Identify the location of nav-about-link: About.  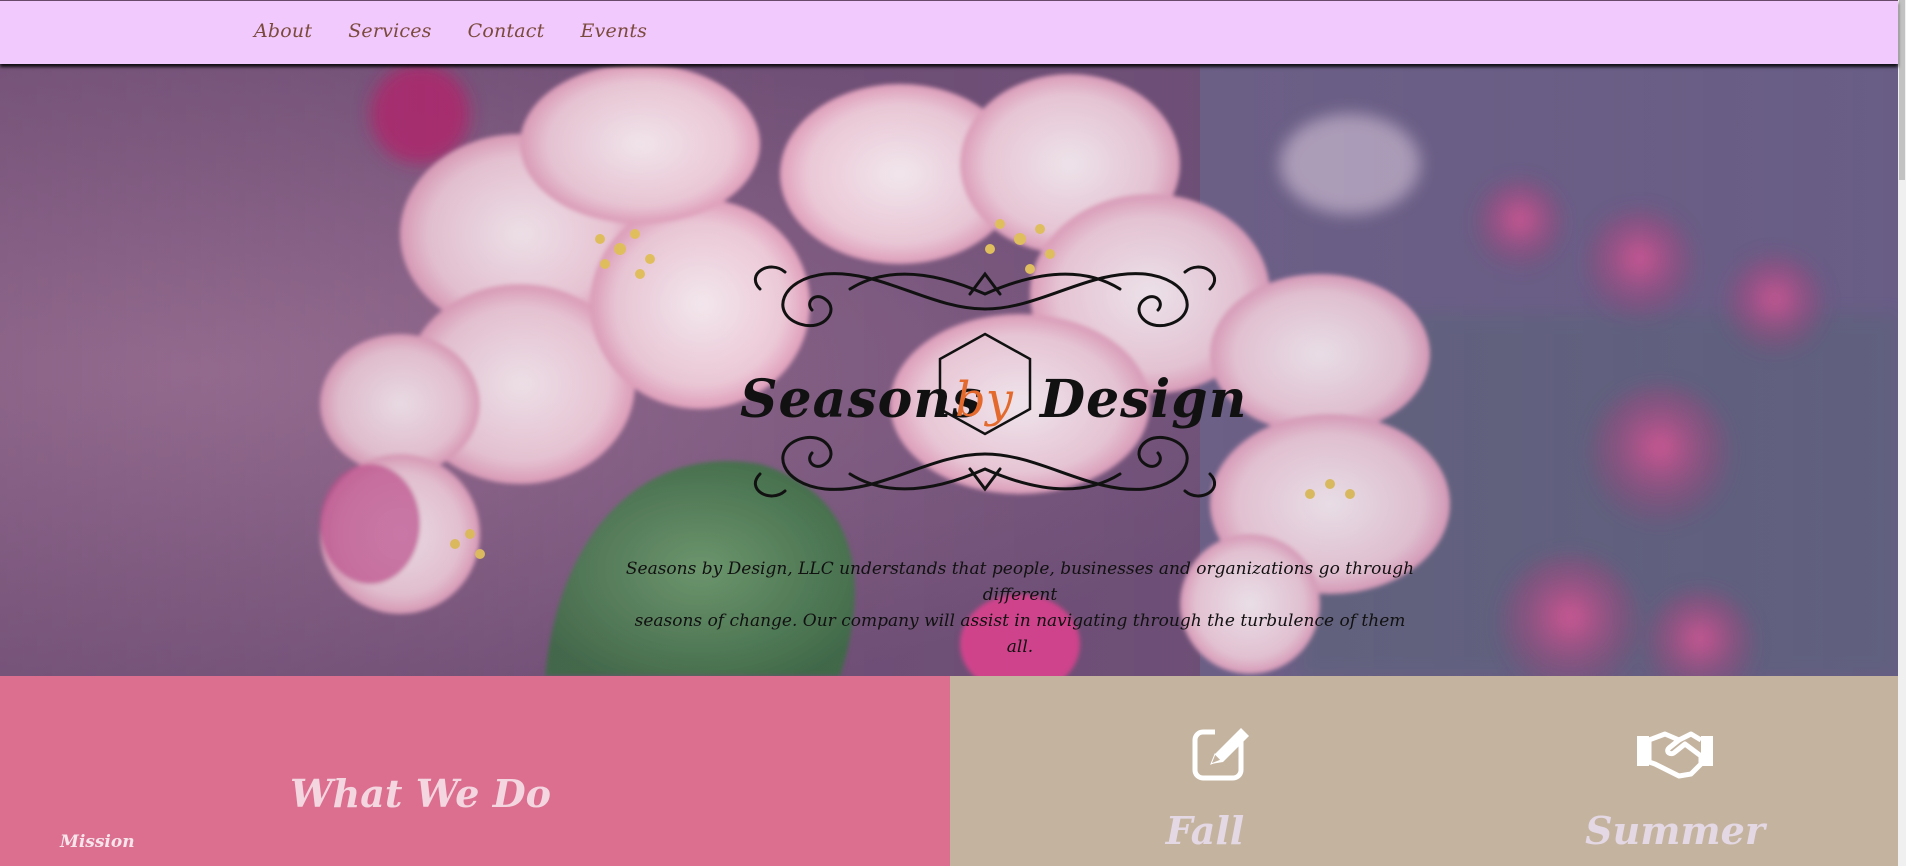
(283, 31).